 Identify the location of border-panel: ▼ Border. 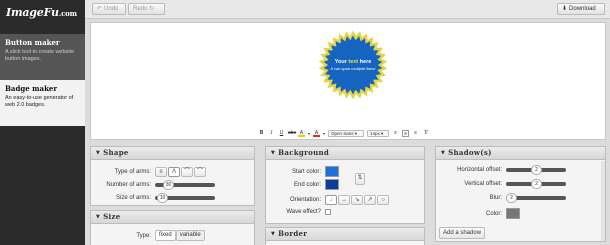
(345, 236).